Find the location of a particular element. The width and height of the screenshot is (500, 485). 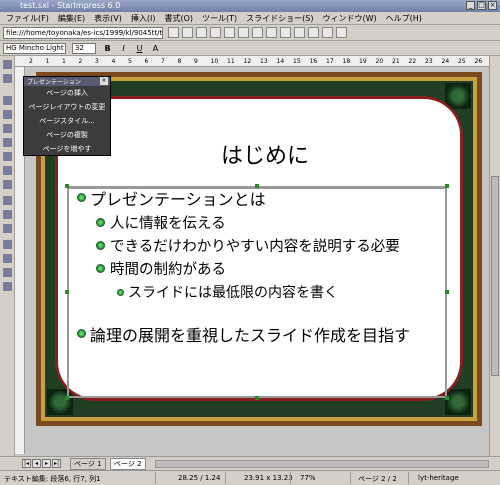

tab-page-2: ページ 2 is located at coordinates (128, 464).